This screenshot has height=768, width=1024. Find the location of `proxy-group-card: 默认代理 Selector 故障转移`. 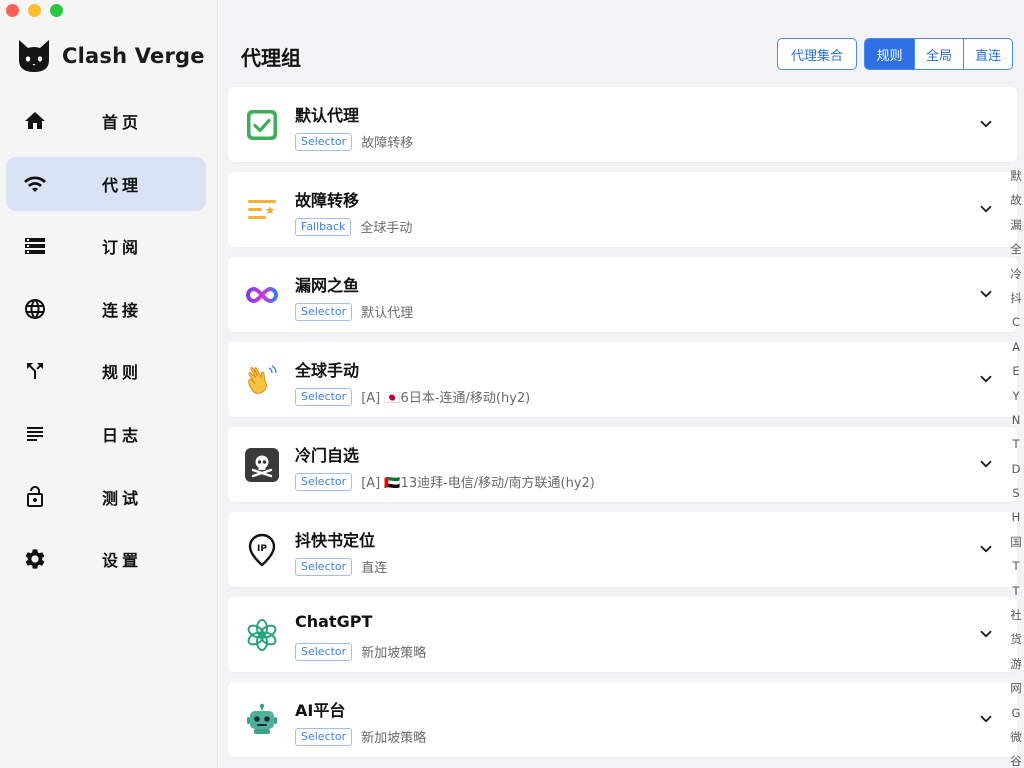

proxy-group-card: 默认代理 Selector 故障转移 is located at coordinates (622, 124).